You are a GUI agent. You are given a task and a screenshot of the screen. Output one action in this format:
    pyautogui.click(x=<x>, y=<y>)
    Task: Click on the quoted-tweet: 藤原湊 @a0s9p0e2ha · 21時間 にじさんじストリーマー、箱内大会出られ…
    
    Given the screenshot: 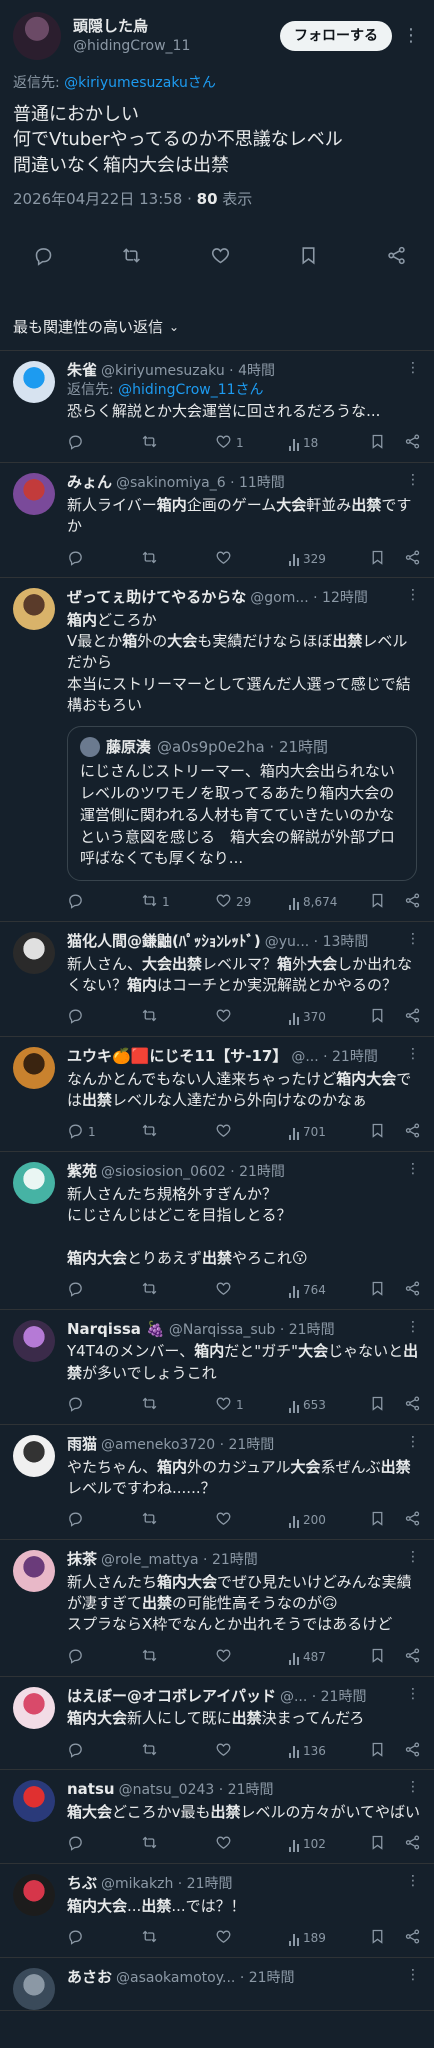 What is the action you would take?
    pyautogui.click(x=242, y=804)
    